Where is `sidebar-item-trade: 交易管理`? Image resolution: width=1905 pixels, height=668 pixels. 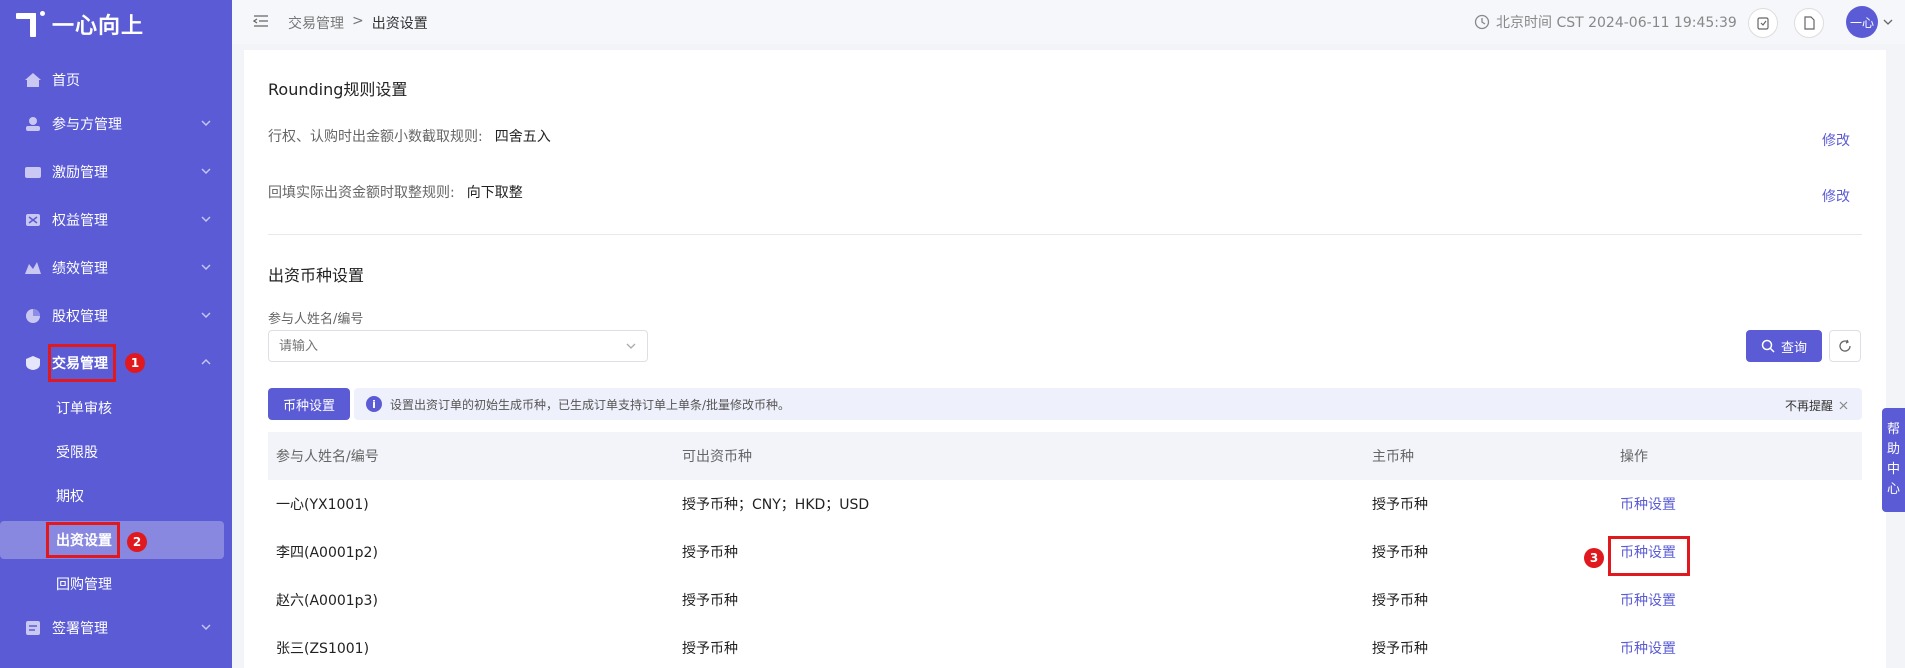
sidebar-item-trade: 交易管理 is located at coordinates (116, 363).